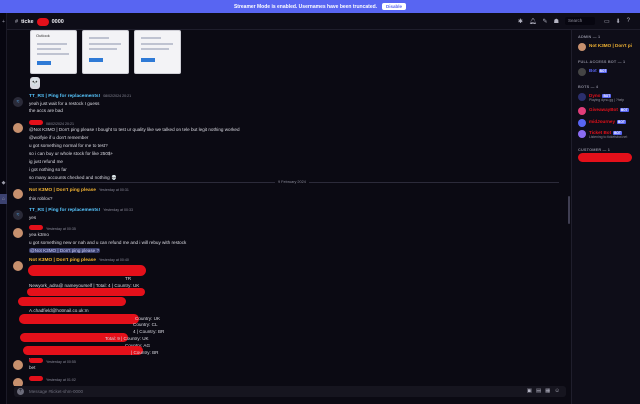 This screenshot has width=640, height=404. What do you see at coordinates (545, 21) in the screenshot?
I see `pin-icon: ✎` at bounding box center [545, 21].